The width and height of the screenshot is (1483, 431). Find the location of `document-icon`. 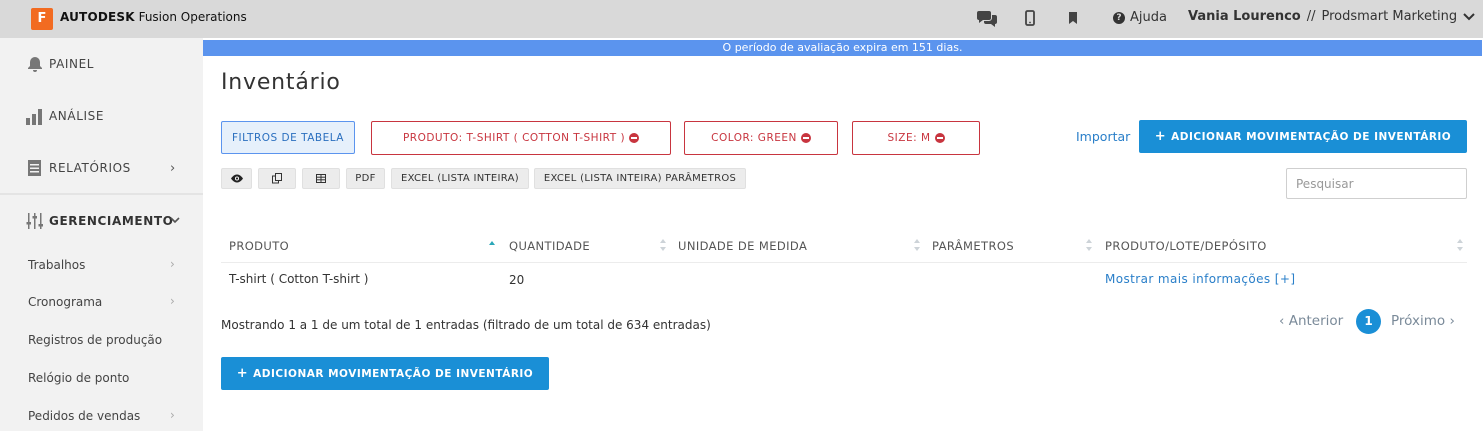

document-icon is located at coordinates (34, 168).